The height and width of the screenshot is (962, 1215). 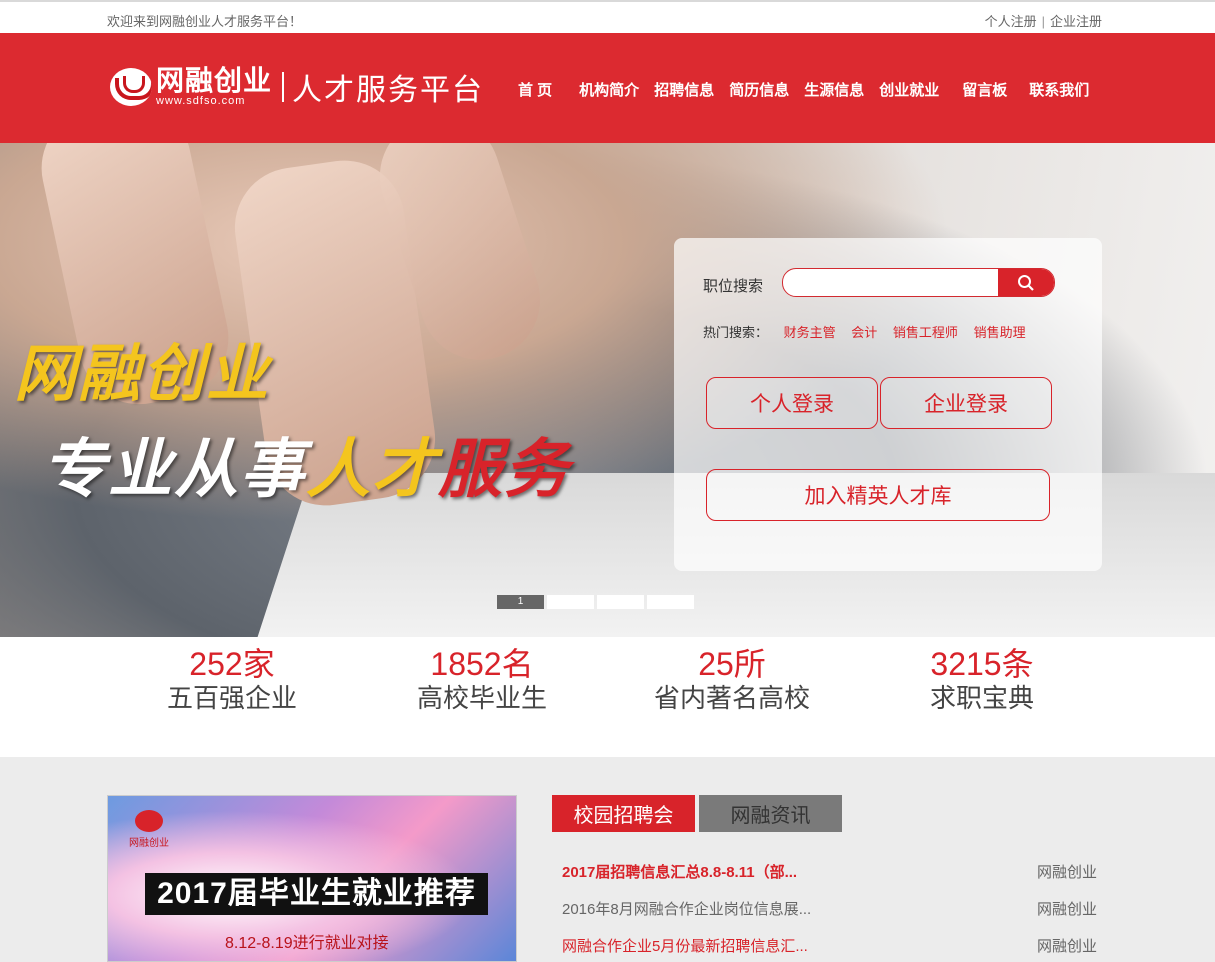 I want to click on site-logo: 网融创业 www.sdfso.com 人才服务平台, so click(x=297, y=87).